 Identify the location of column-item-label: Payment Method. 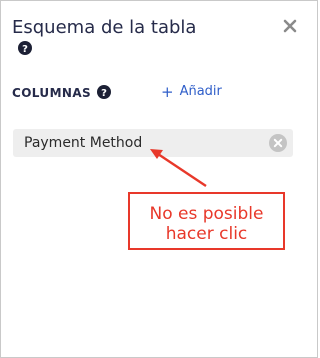
(83, 143).